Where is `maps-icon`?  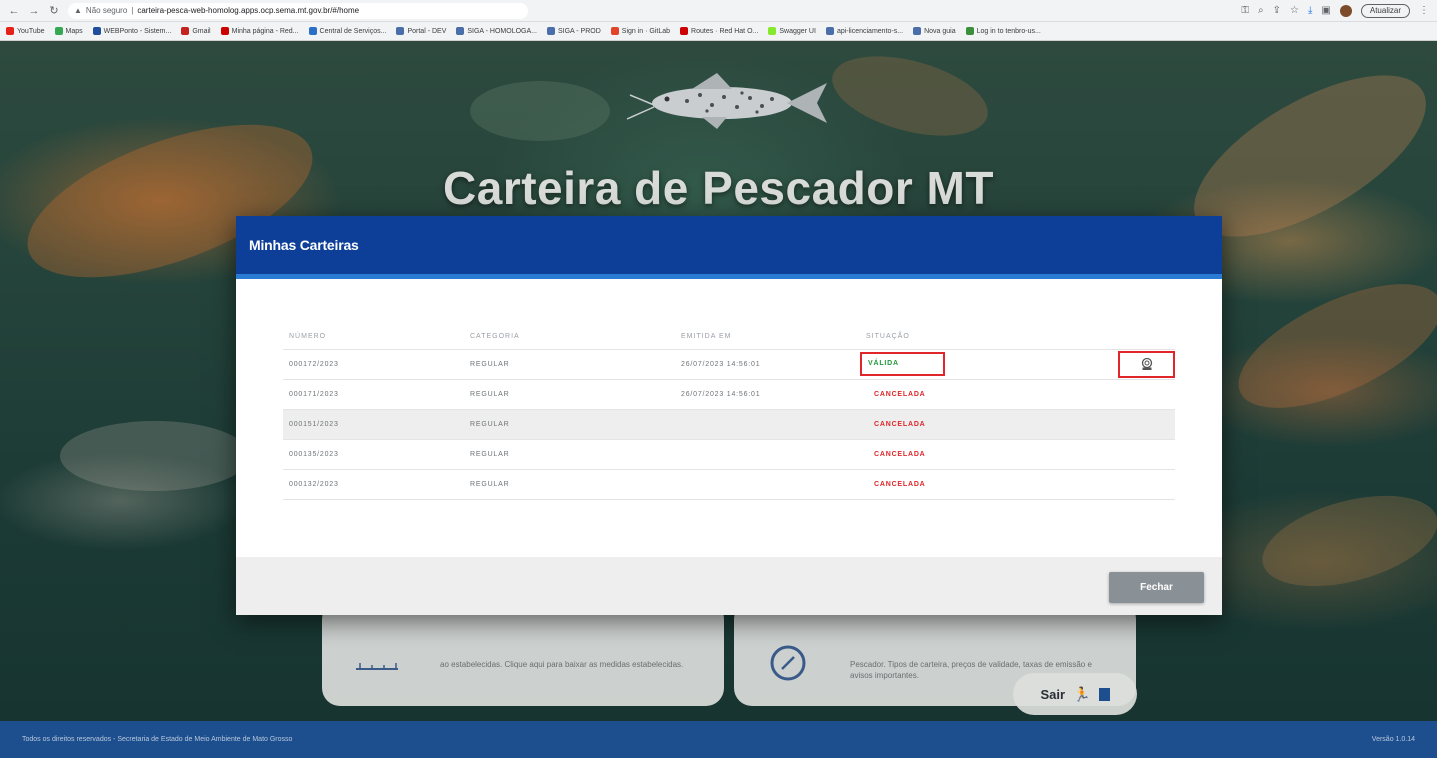
maps-icon is located at coordinates (58, 31).